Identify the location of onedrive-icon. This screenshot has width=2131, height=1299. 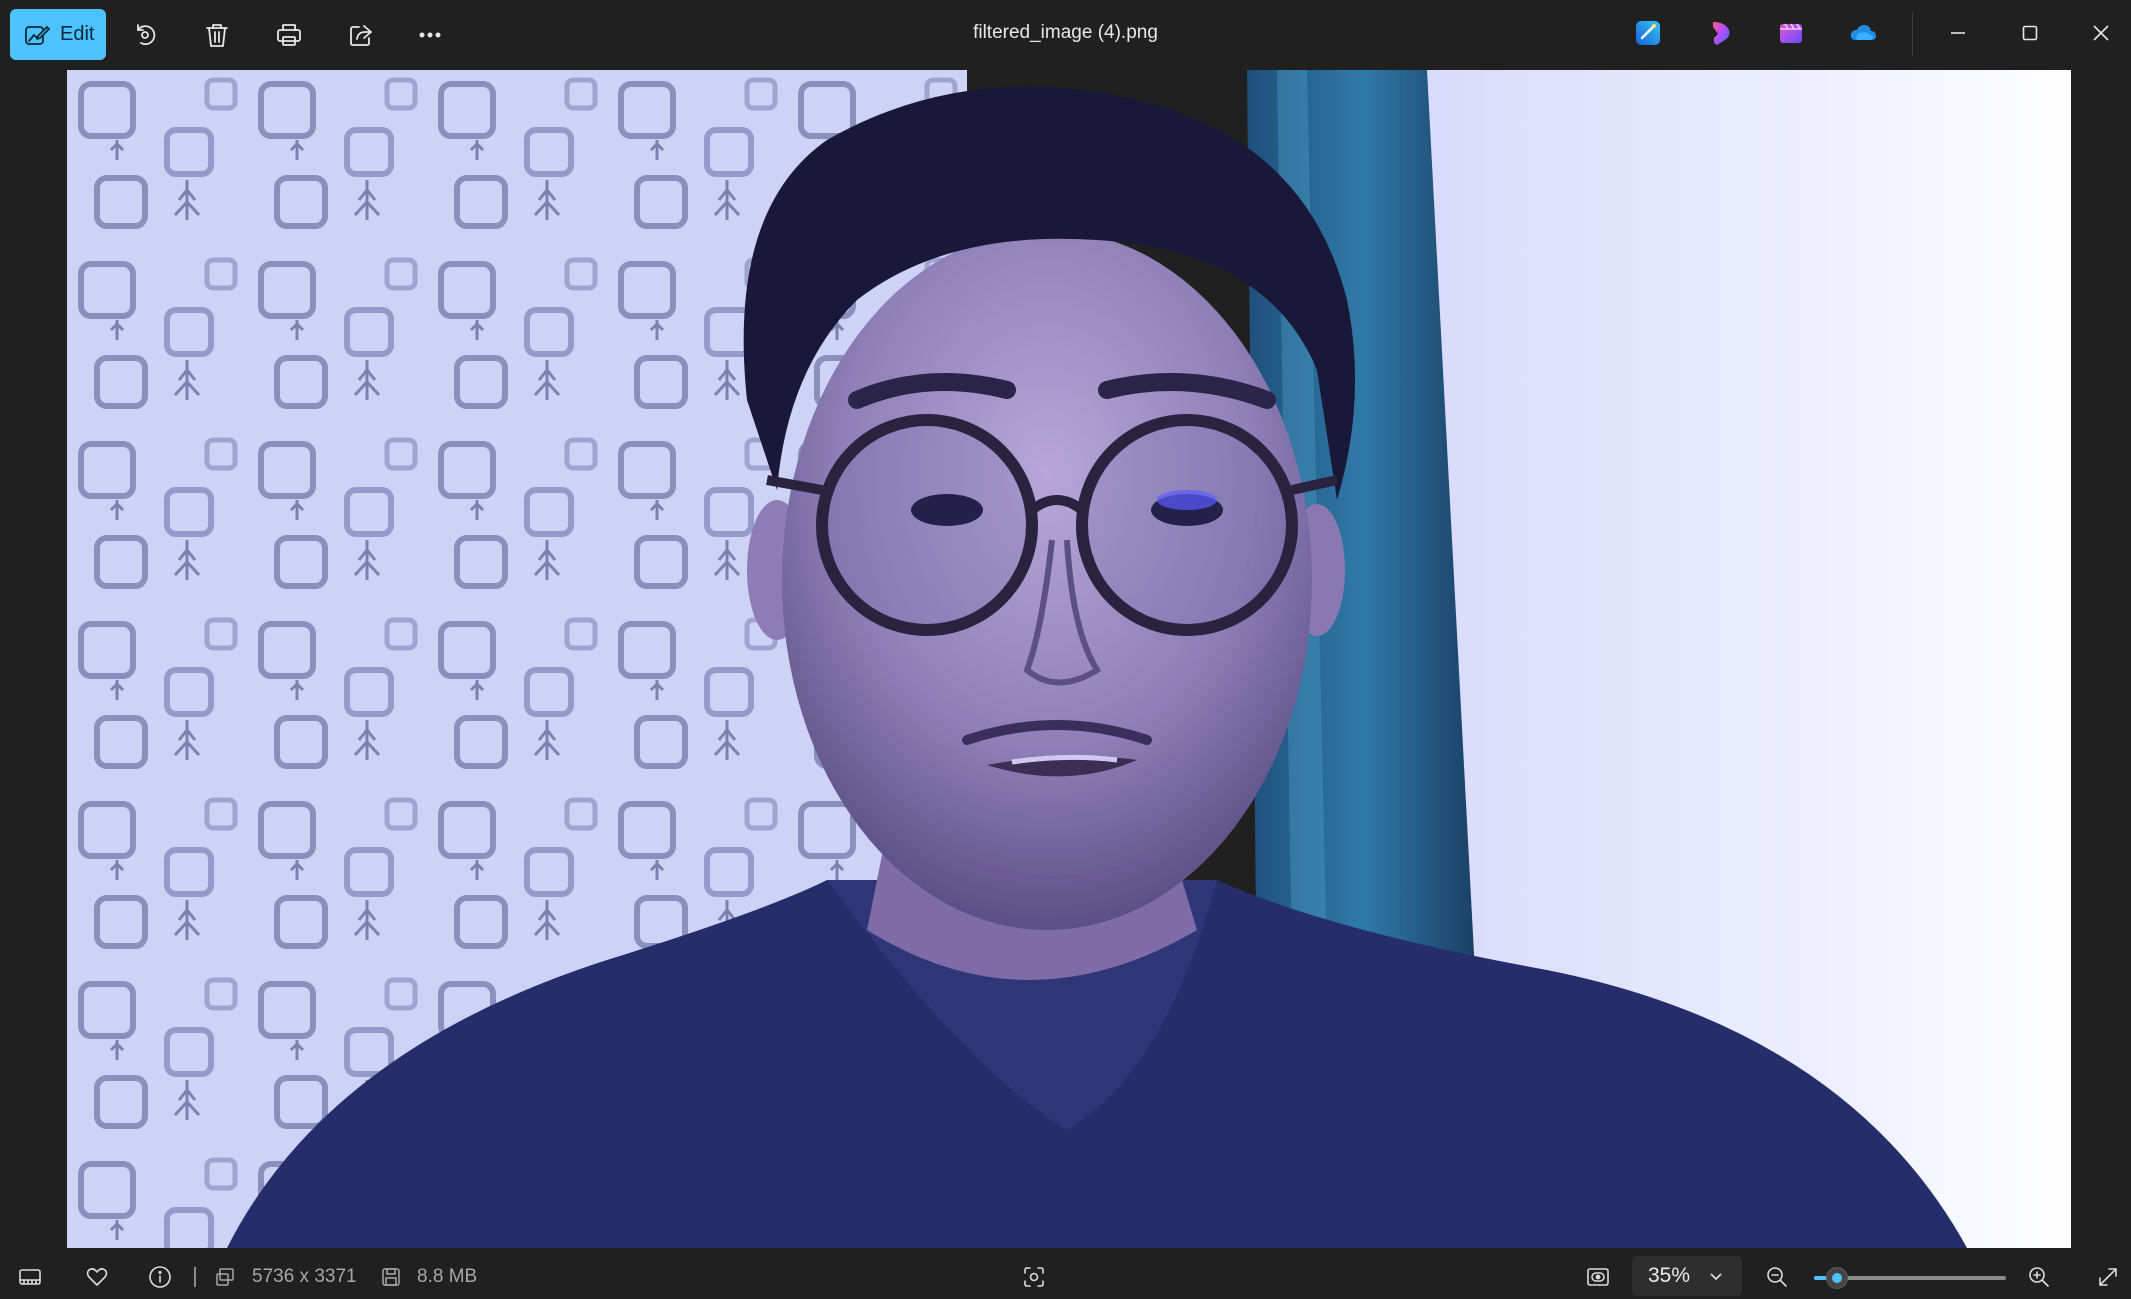
(1863, 33).